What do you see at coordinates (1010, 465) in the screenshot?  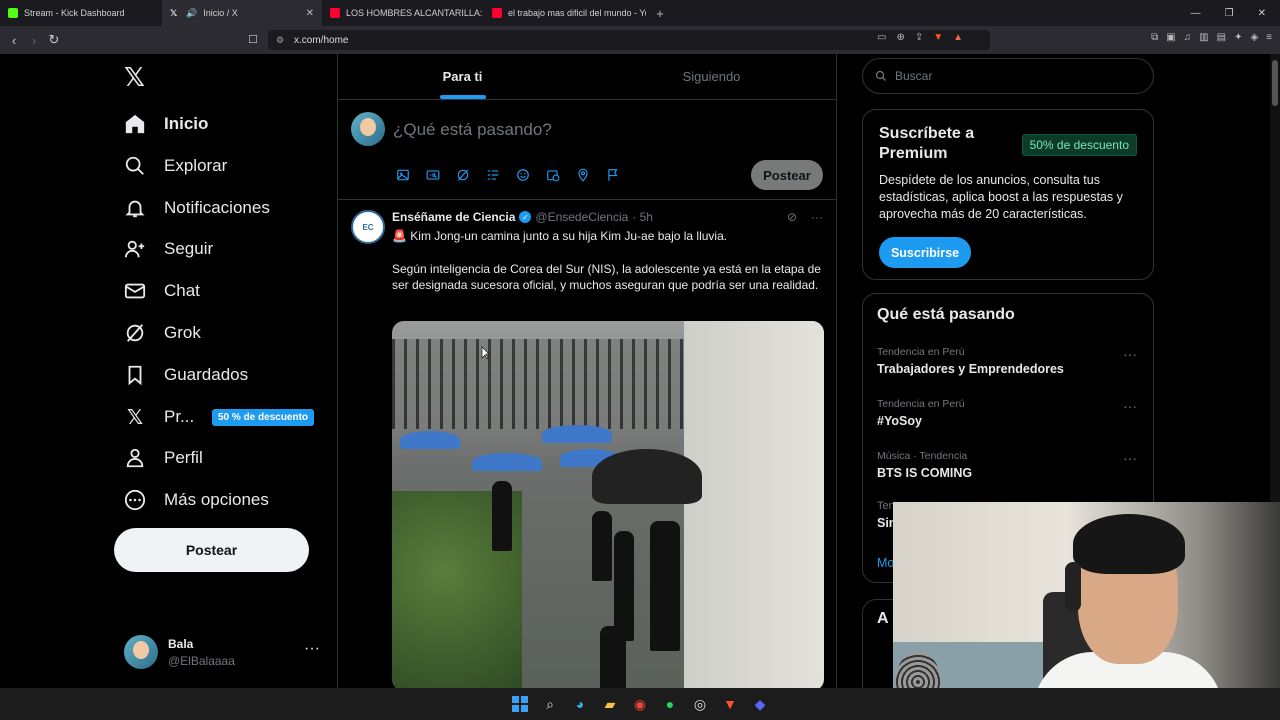 I see `trend-item: Música · Tendencia BTS IS COMING ···` at bounding box center [1010, 465].